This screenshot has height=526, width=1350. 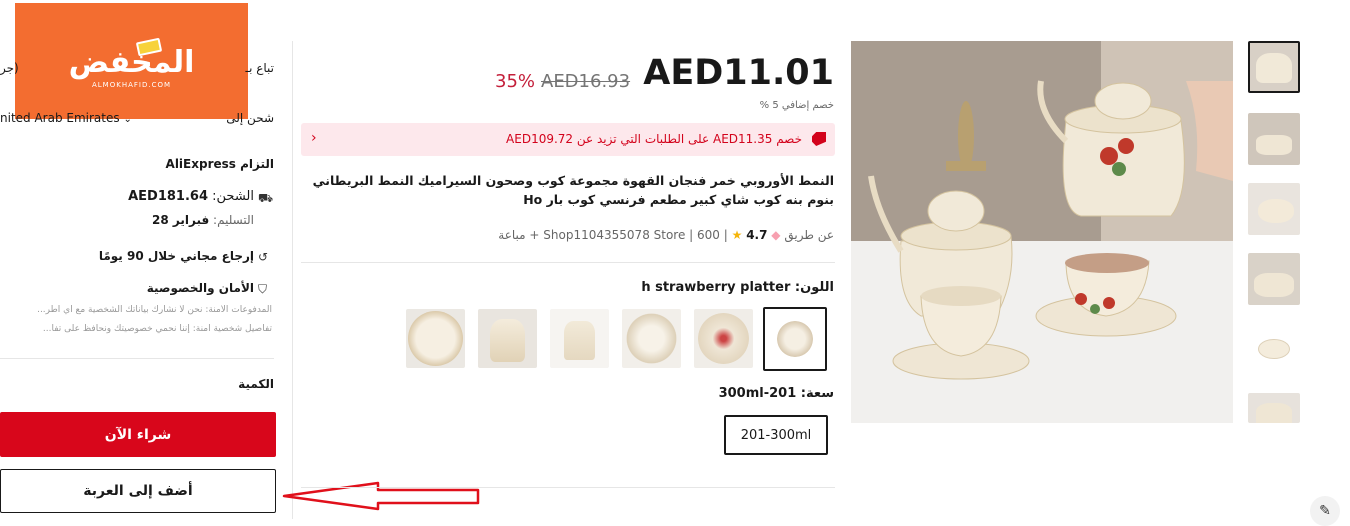 What do you see at coordinates (757, 393) in the screenshot?
I see `capacity-value: 201-300ml` at bounding box center [757, 393].